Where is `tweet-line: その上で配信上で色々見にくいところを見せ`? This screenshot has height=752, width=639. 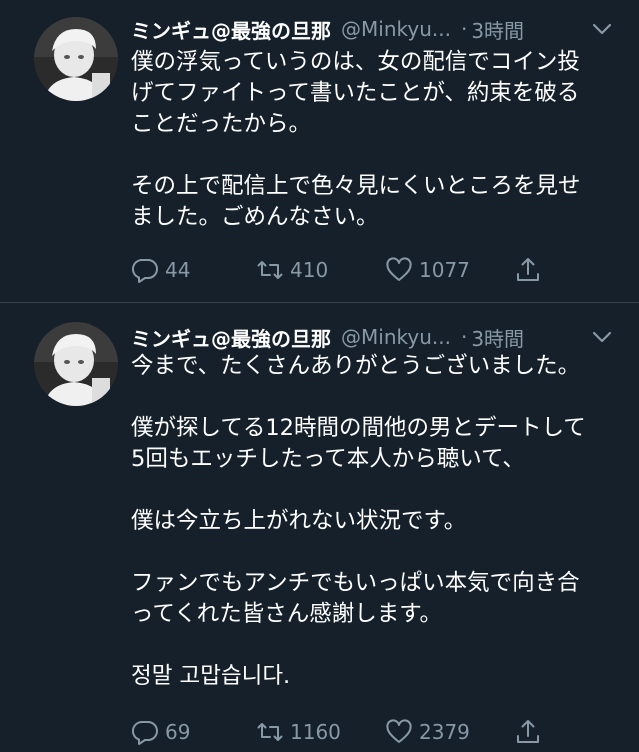 tweet-line: その上で配信上で色々見にくいところを見せ is located at coordinates (356, 186).